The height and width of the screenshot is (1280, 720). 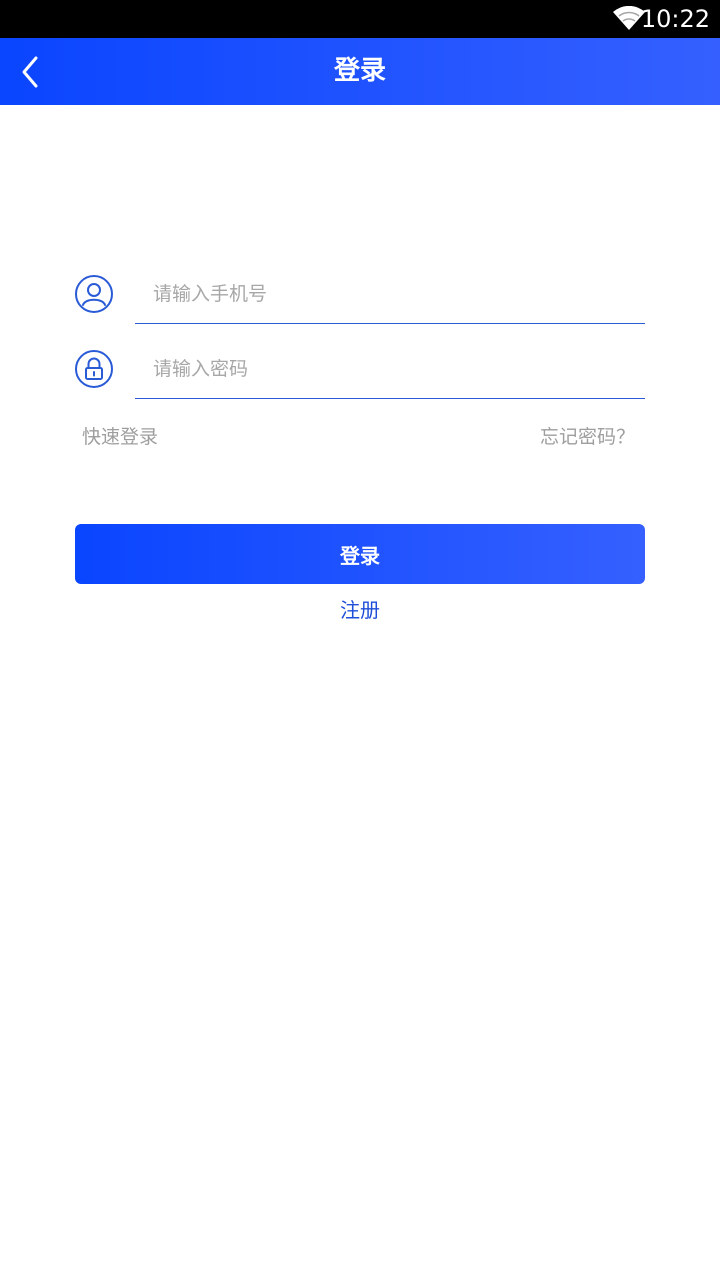 I want to click on quick-login-link: 快速登录, so click(x=120, y=435).